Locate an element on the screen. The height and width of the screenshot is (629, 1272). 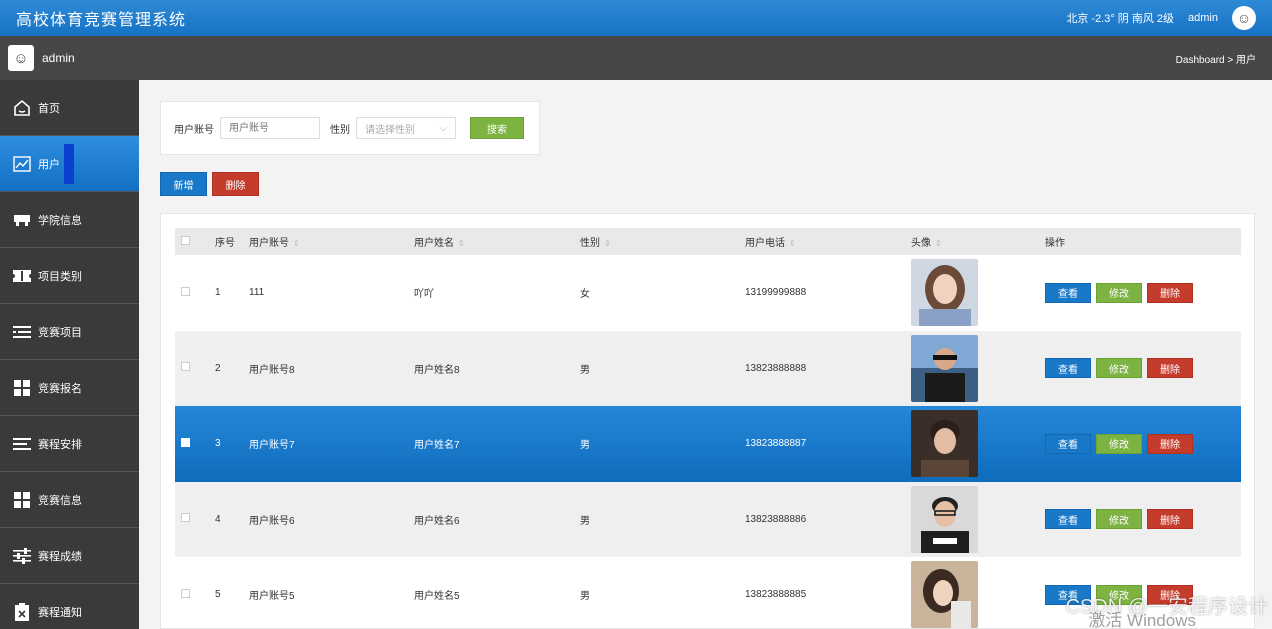
grid-icon is located at coordinates (22, 500).